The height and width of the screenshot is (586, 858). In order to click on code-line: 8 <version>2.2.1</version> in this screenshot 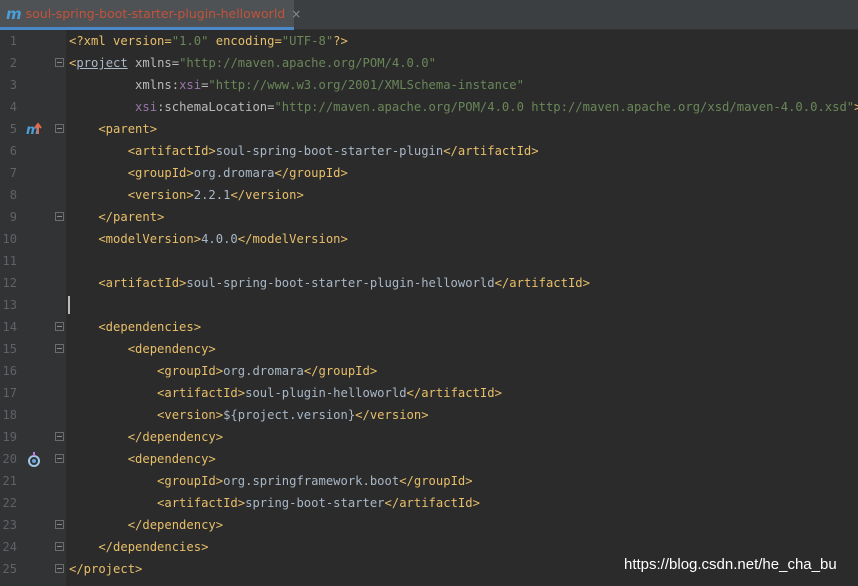, I will do `click(429, 195)`.